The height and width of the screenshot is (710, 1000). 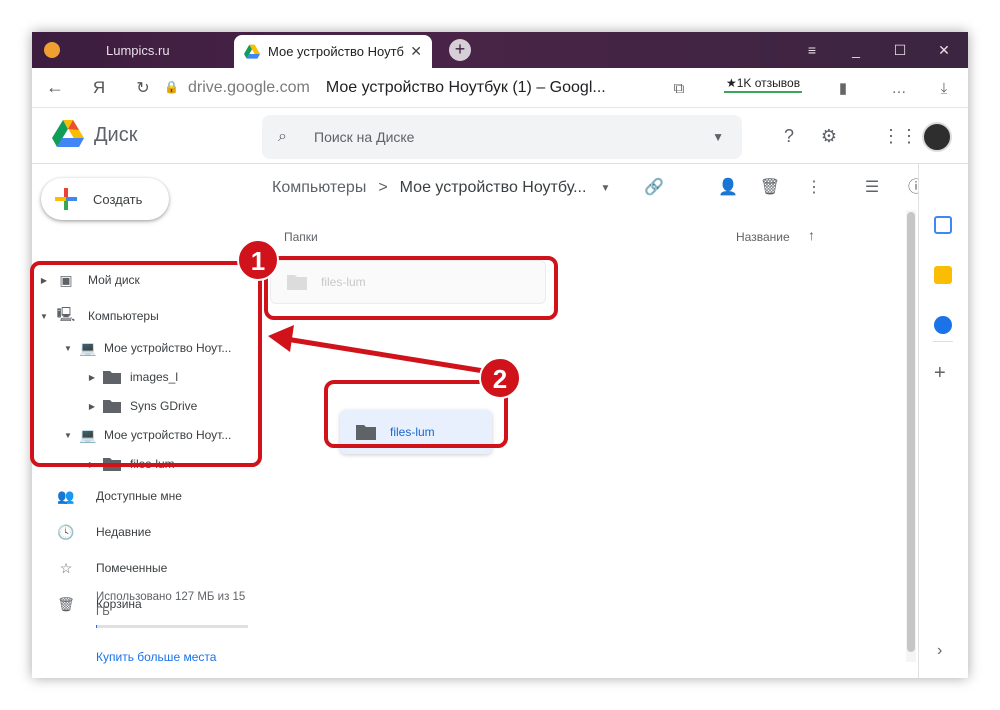 What do you see at coordinates (900, 136) in the screenshot?
I see `apps-grid-icon: ⋮⋮` at bounding box center [900, 136].